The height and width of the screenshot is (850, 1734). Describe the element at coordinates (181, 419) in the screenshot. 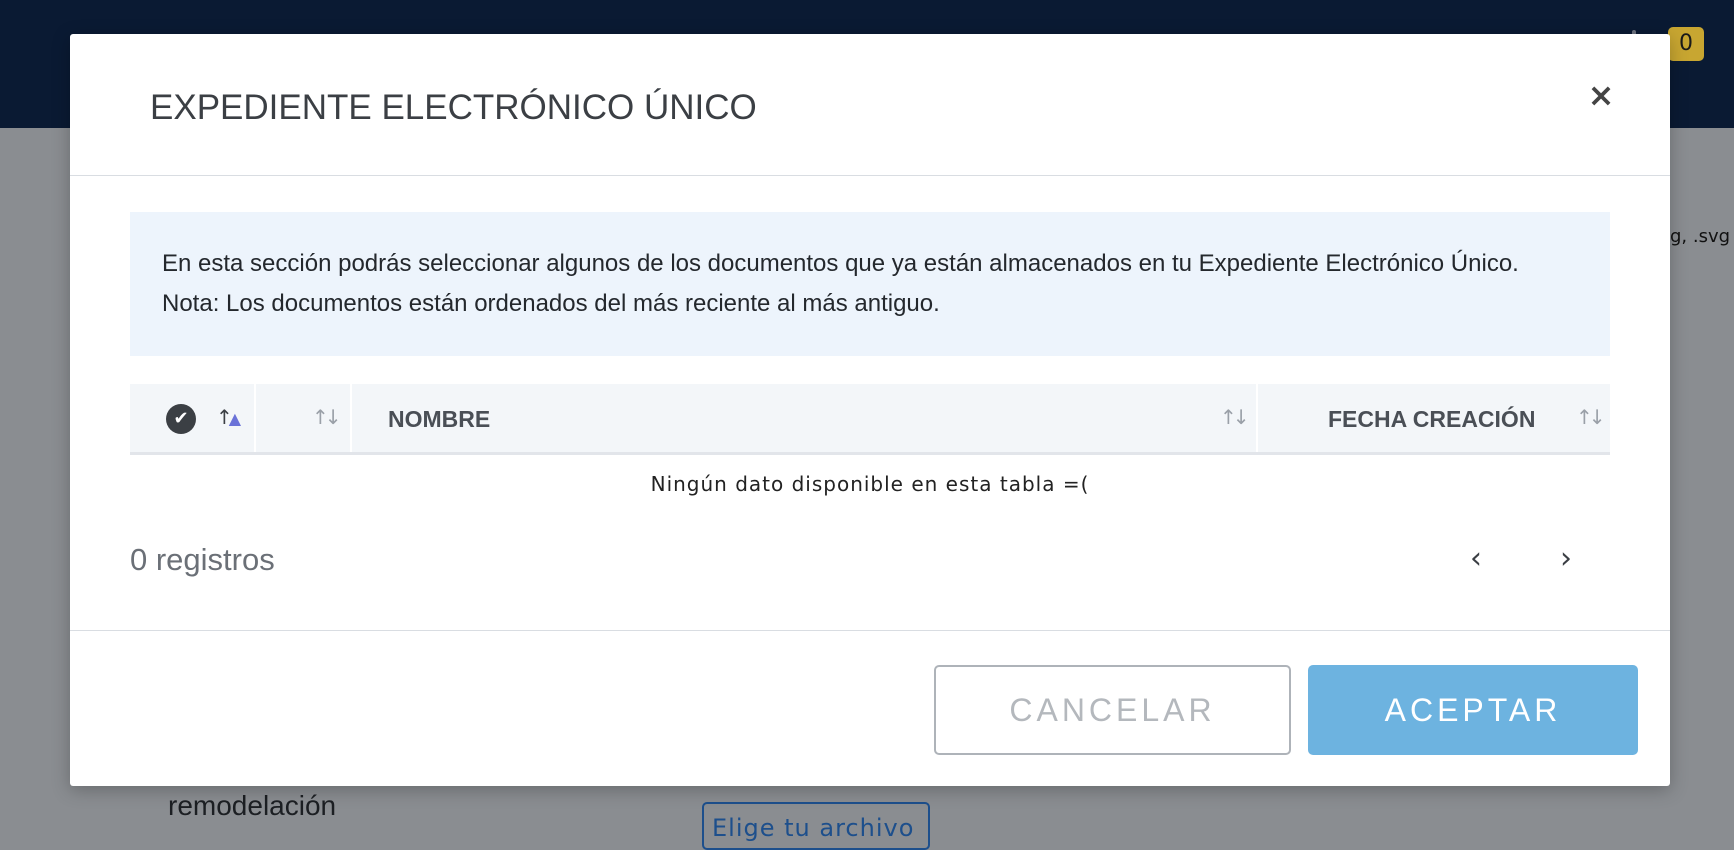

I see `check-circle-icon: ✔` at that location.